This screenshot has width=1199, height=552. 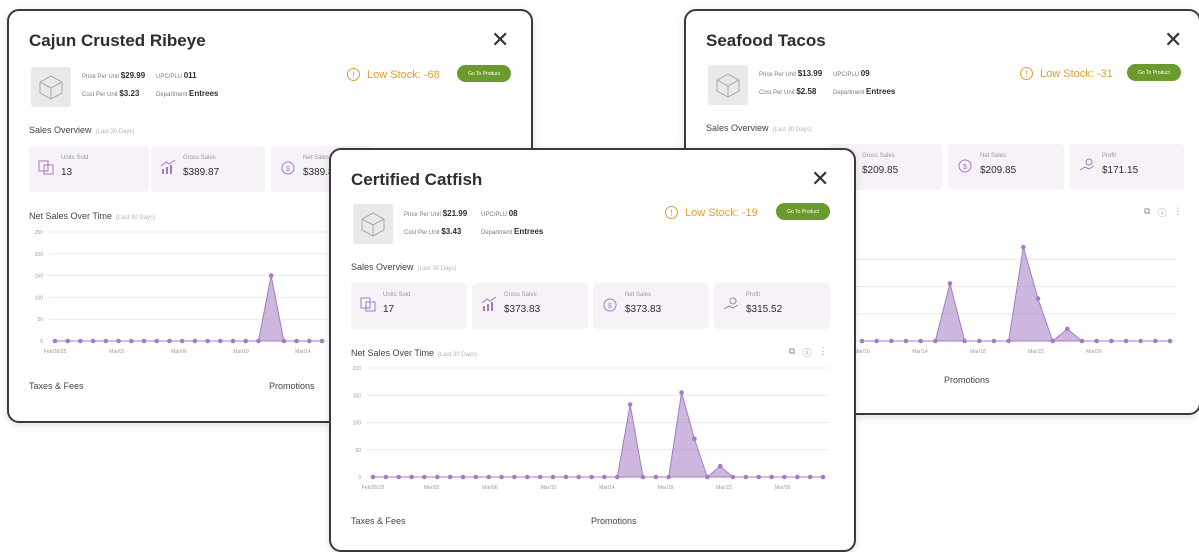 What do you see at coordinates (403, 74) in the screenshot?
I see `low-stock-text: Low Stock: -68` at bounding box center [403, 74].